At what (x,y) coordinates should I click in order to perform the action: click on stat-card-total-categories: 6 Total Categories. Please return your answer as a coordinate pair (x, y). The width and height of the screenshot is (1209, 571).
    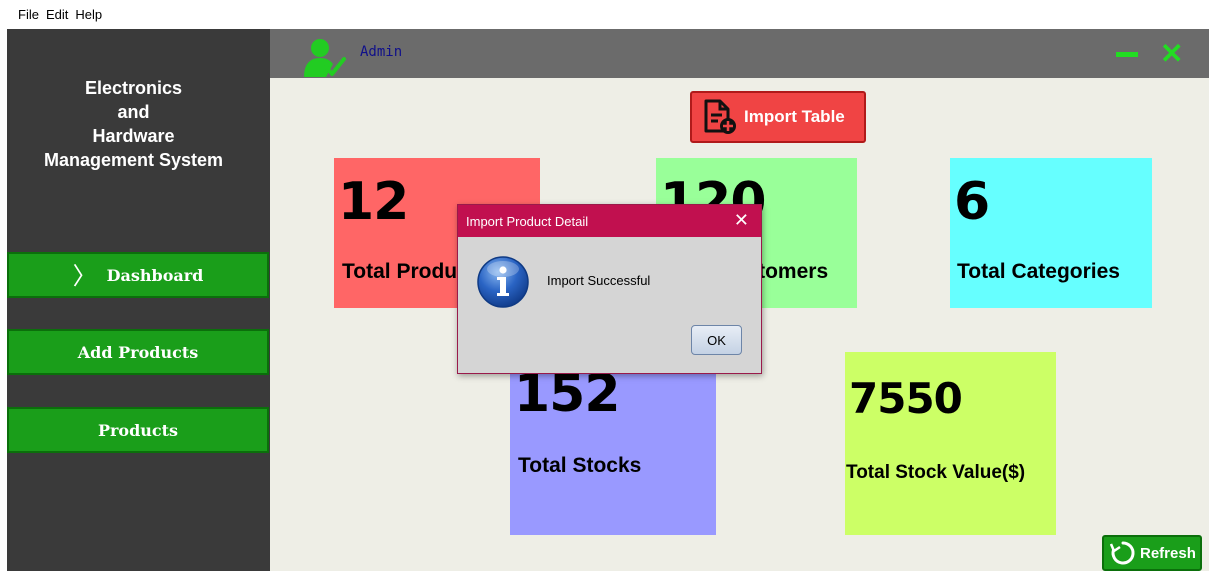
    Looking at the image, I should click on (1051, 233).